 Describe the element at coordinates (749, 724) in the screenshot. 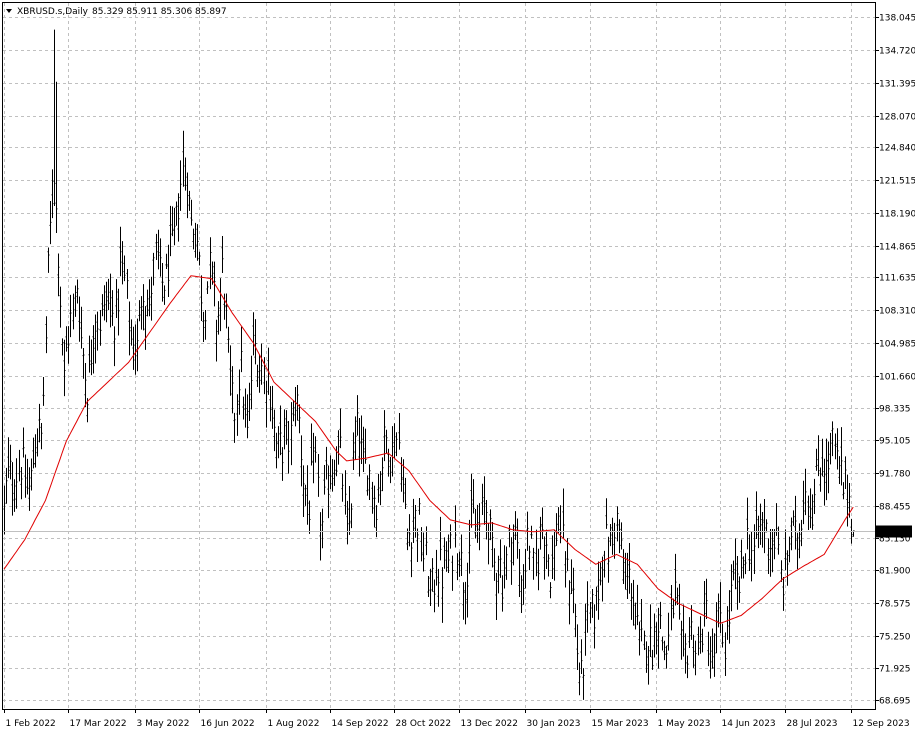

I see `x-tick-label: 14 Jun 2023` at that location.